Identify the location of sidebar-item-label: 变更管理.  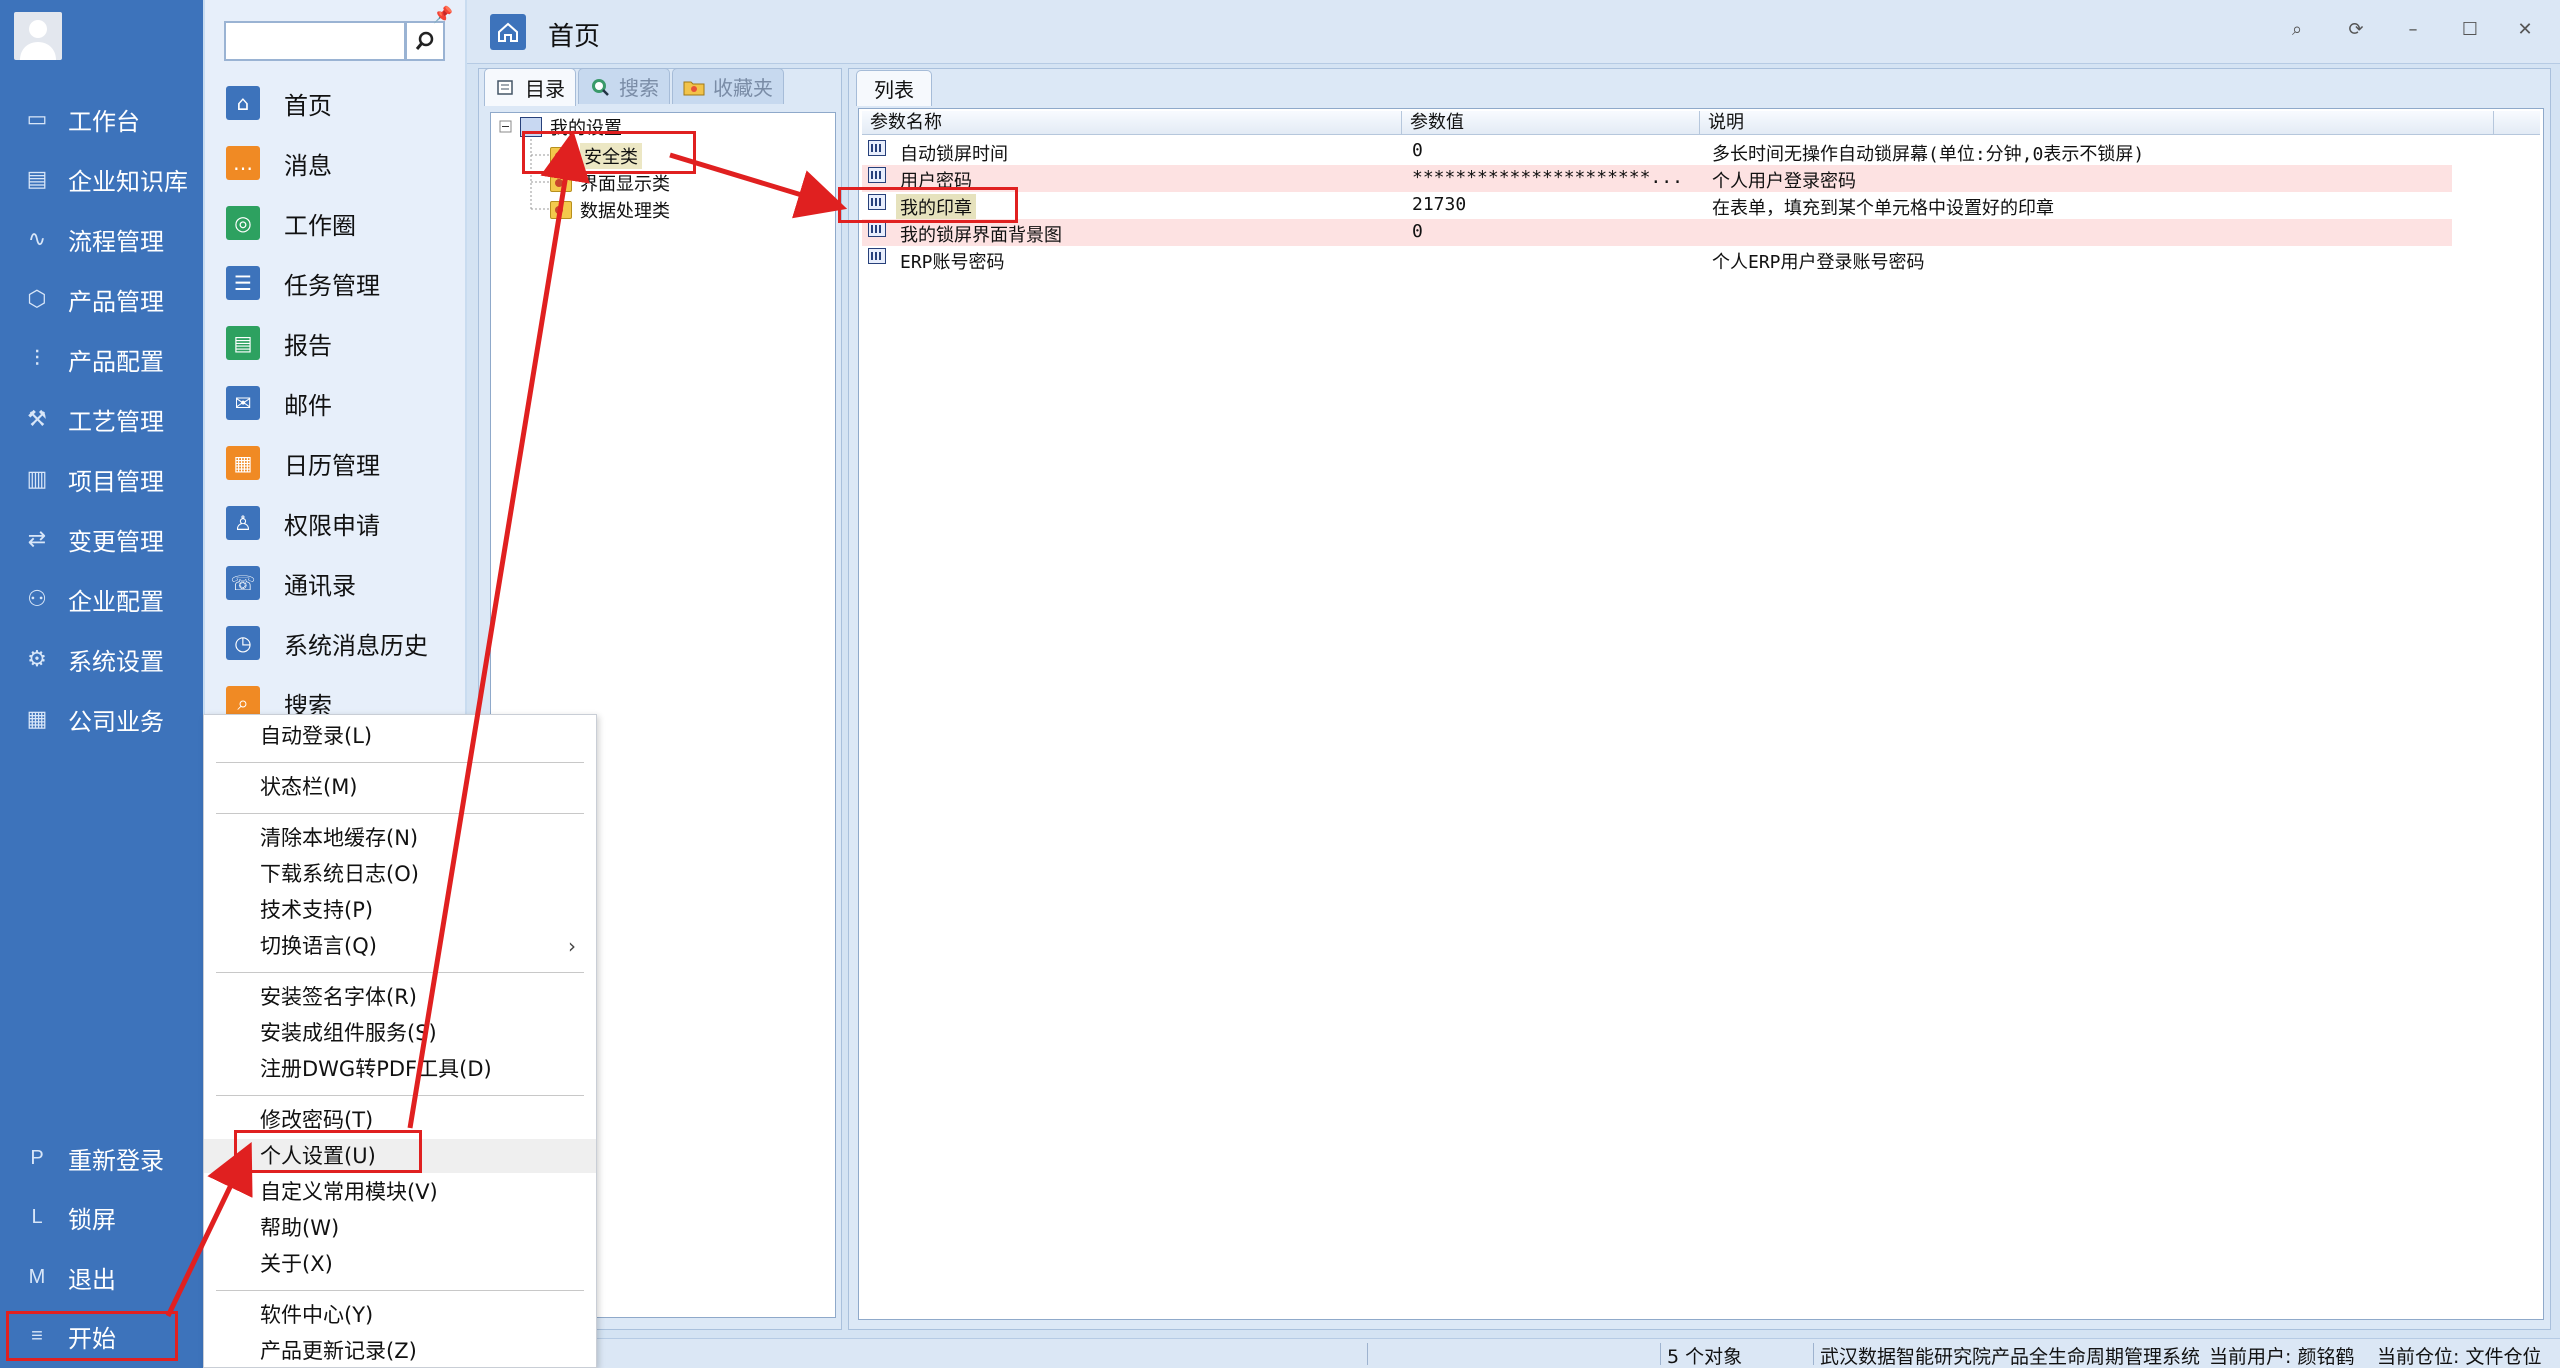
(116, 541).